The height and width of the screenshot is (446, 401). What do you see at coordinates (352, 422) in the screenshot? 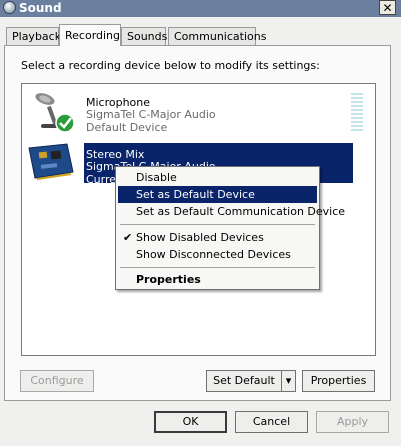
I see `apply-button: Apply` at bounding box center [352, 422].